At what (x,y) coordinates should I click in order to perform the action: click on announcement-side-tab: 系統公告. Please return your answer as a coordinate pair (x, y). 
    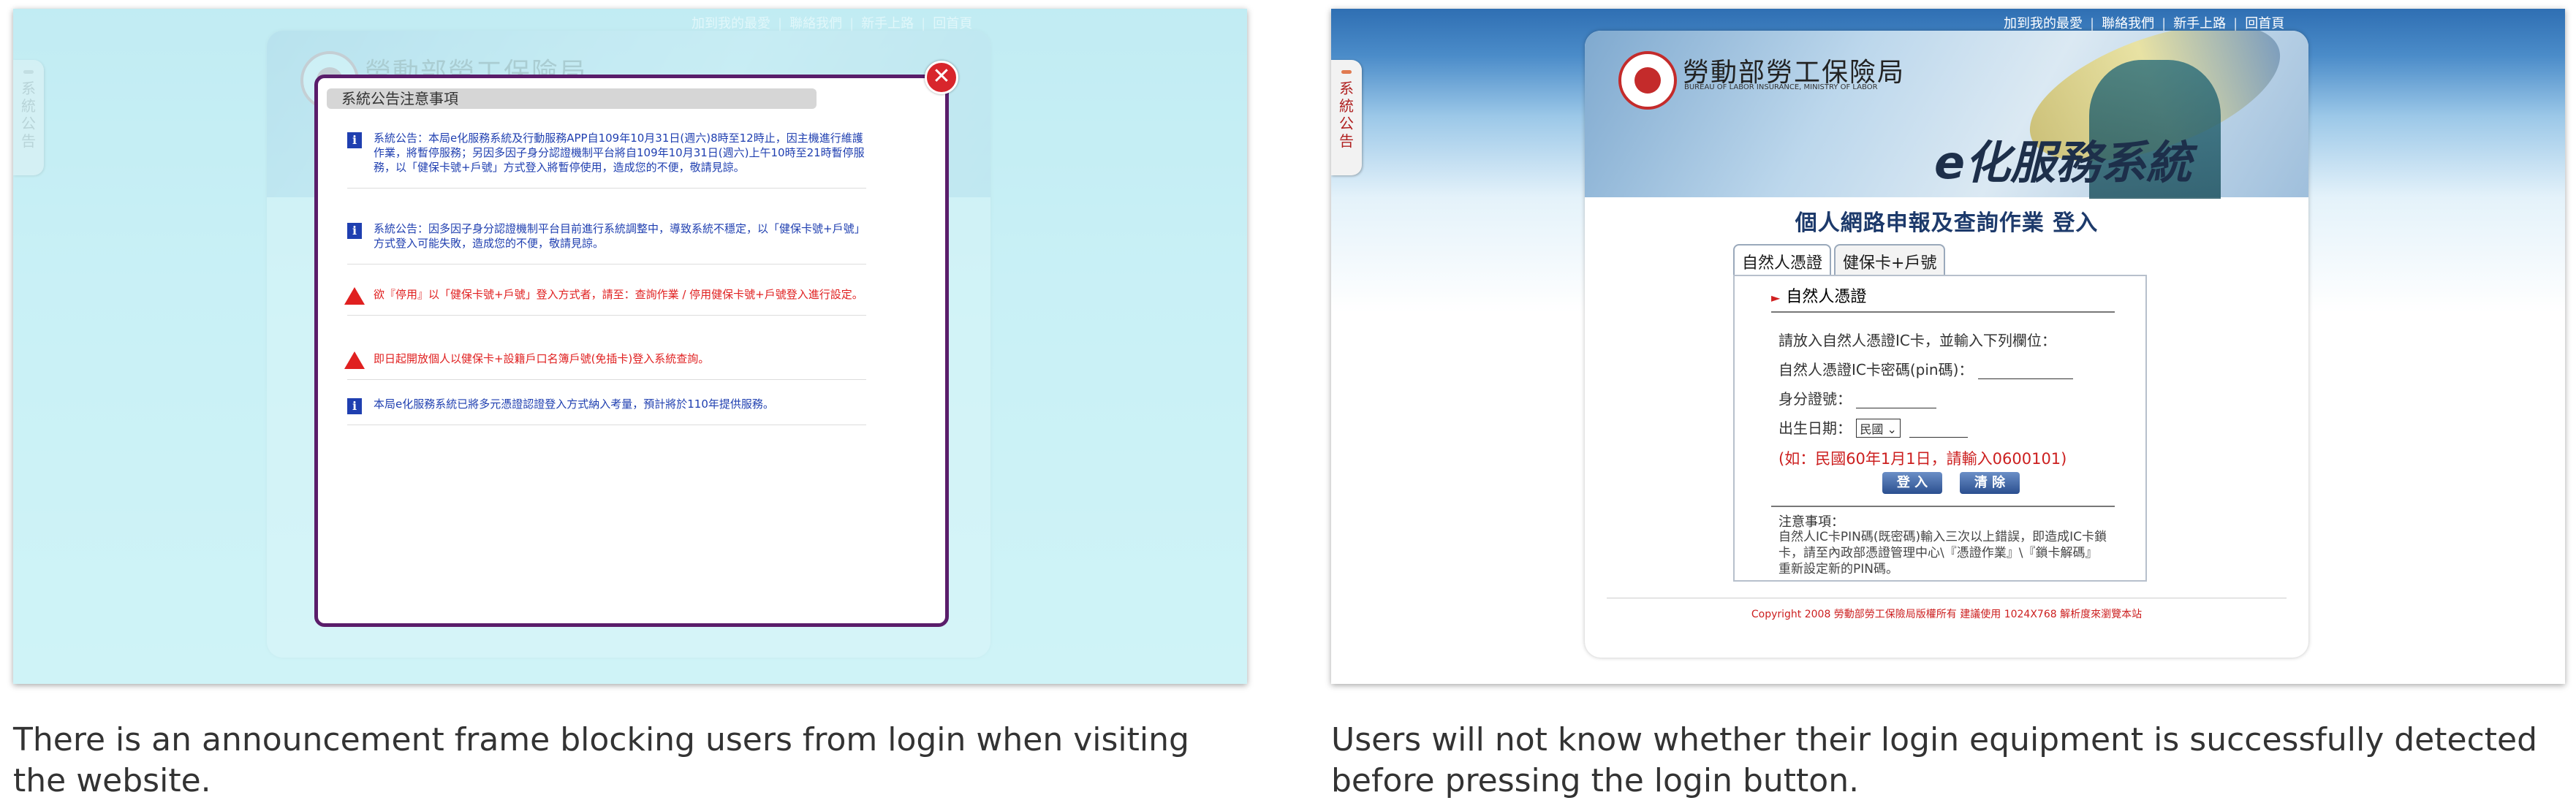
    Looking at the image, I should click on (1346, 117).